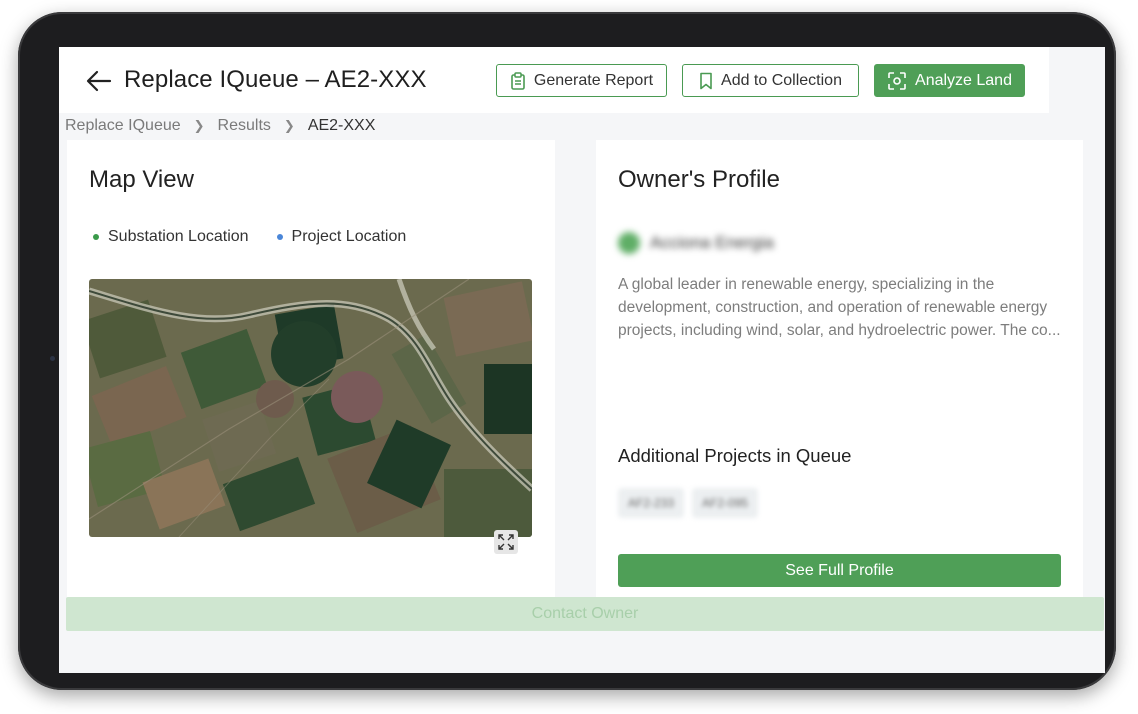  What do you see at coordinates (518, 80) in the screenshot?
I see `clipboard-icon` at bounding box center [518, 80].